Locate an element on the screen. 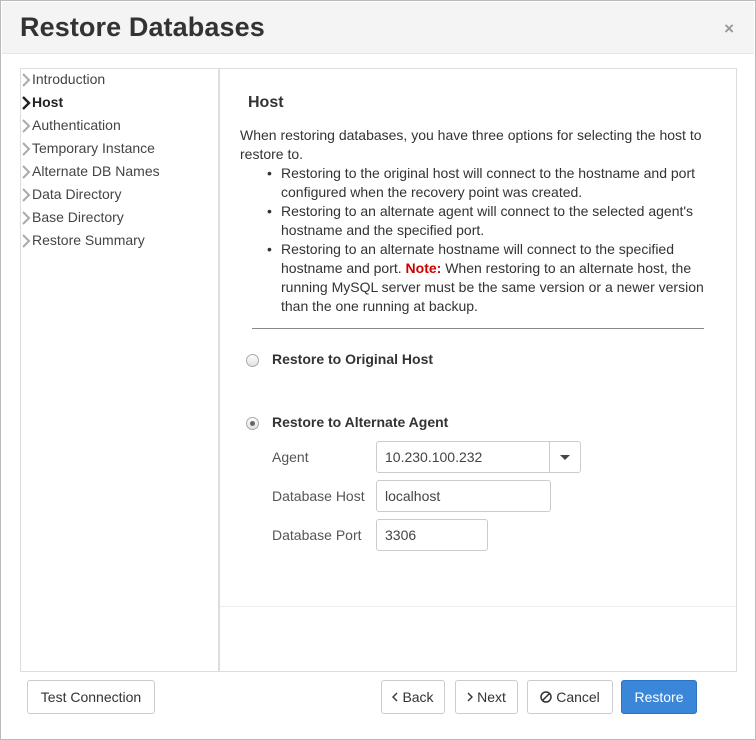 This screenshot has height=740, width=756. agent-label: Agent is located at coordinates (290, 457).